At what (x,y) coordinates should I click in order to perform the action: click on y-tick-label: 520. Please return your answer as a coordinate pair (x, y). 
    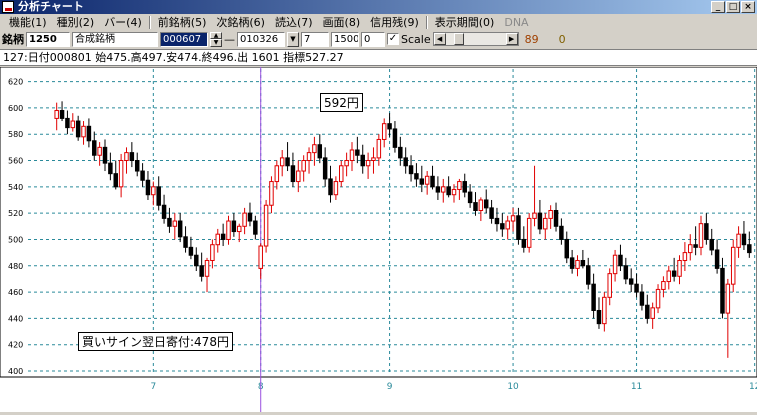
    Looking at the image, I should click on (15, 213).